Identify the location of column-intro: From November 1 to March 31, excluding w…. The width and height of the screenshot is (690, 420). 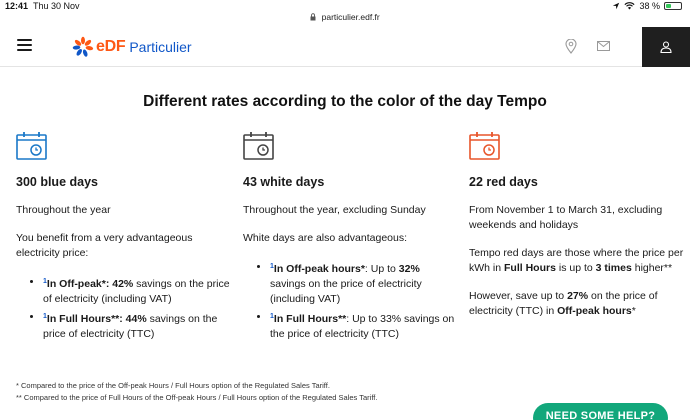
(566, 217).